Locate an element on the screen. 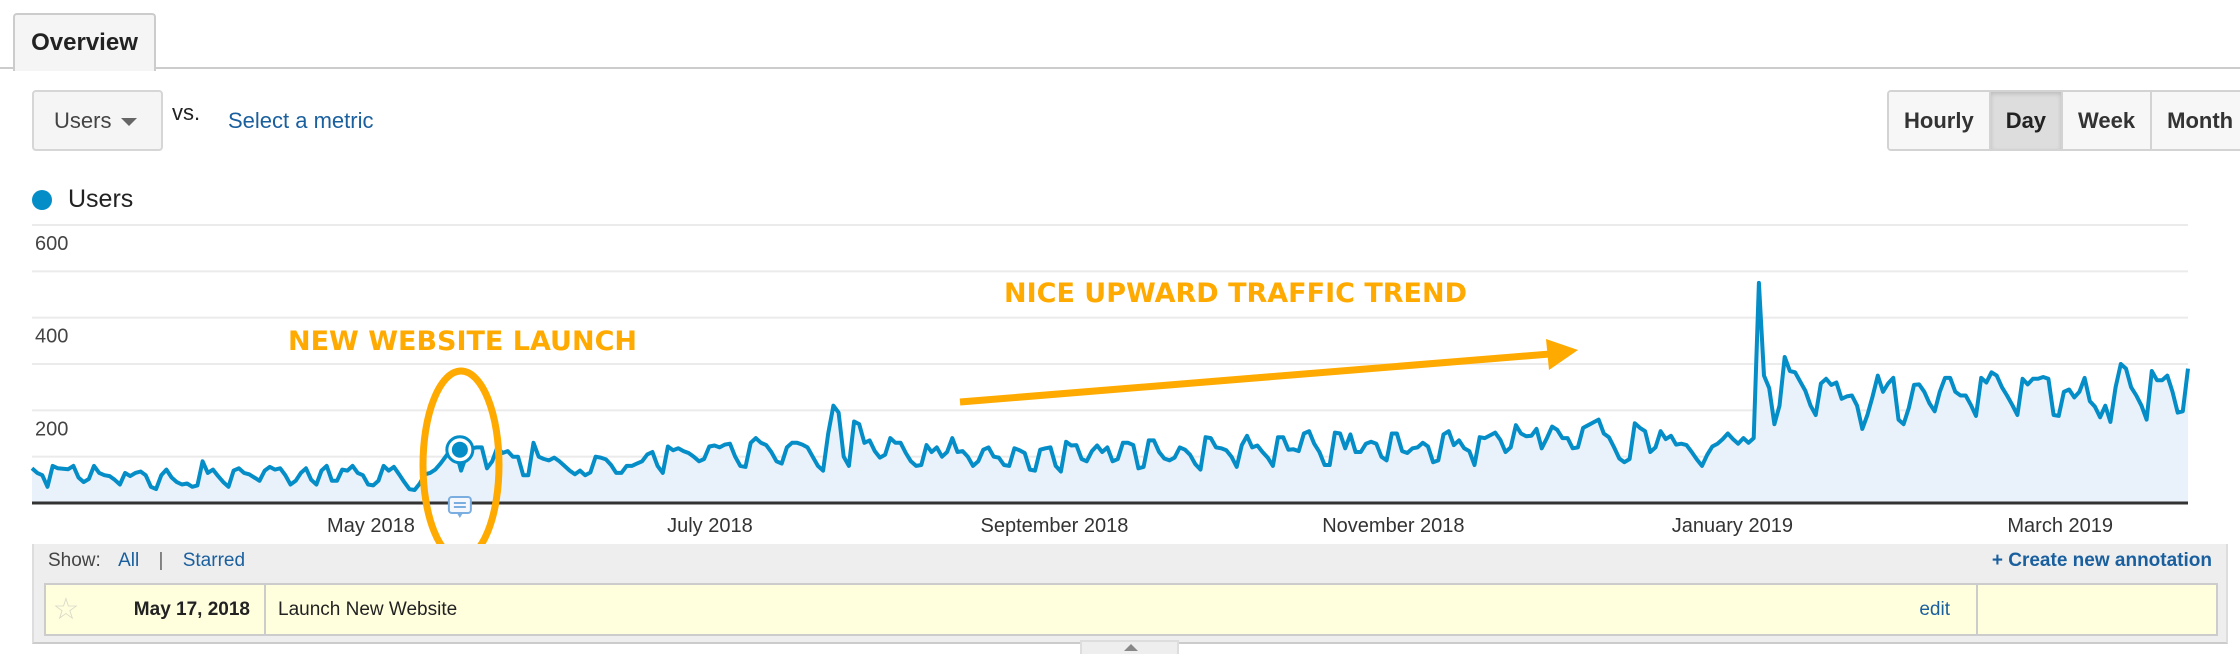  x-tick-label: November 2018 is located at coordinates (1393, 526).